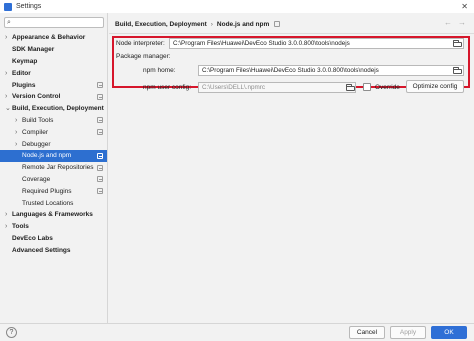  Describe the element at coordinates (32, 238) in the screenshot. I see `sidebar-item-label: DevEco Labs` at that location.